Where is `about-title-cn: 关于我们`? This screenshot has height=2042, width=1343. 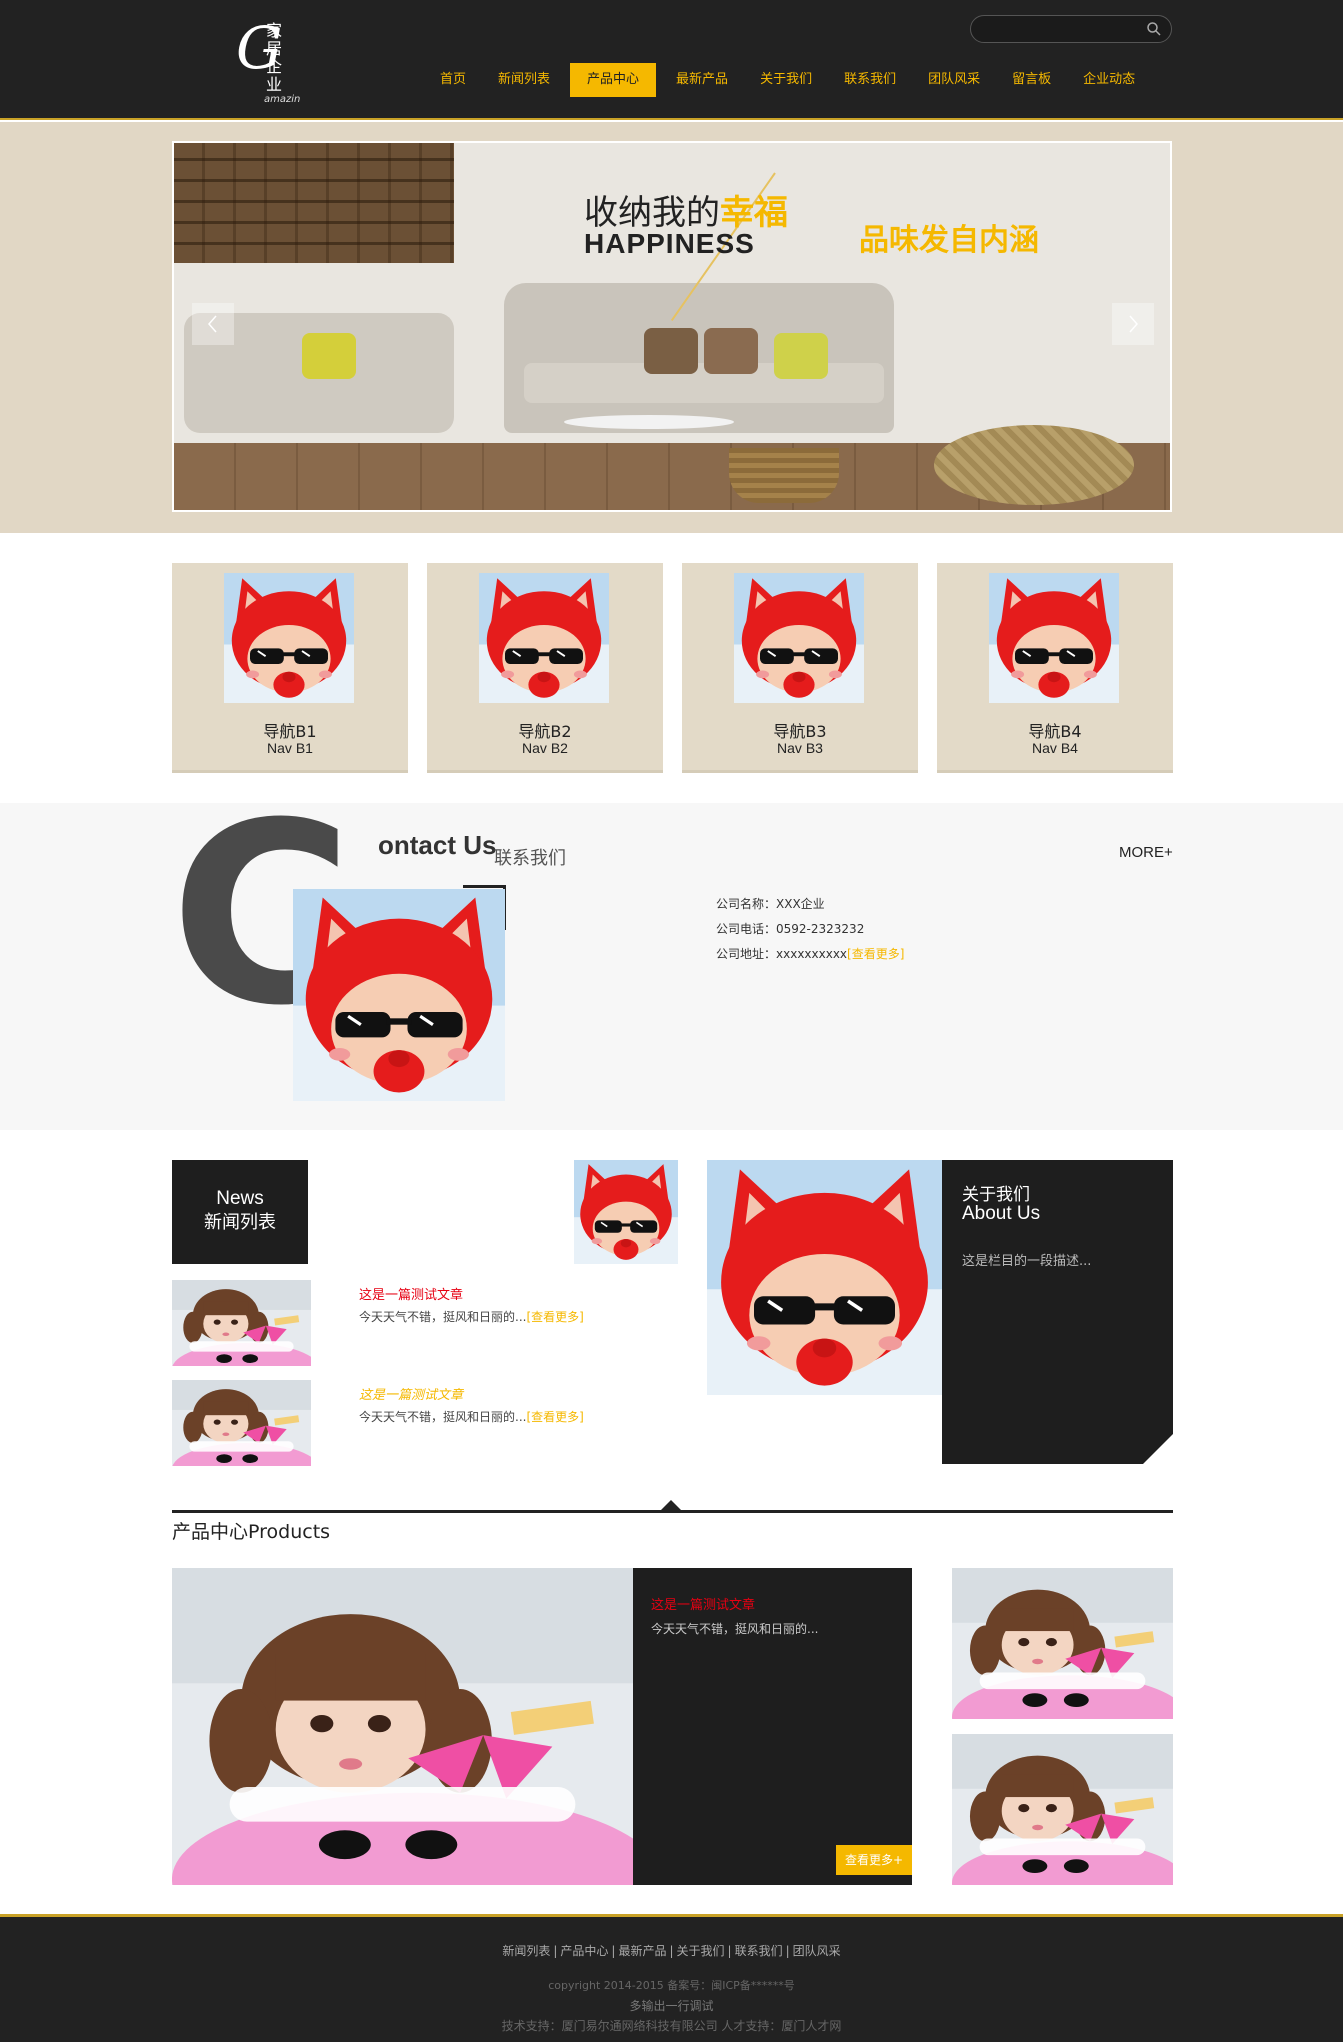 about-title-cn: 关于我们 is located at coordinates (996, 1195).